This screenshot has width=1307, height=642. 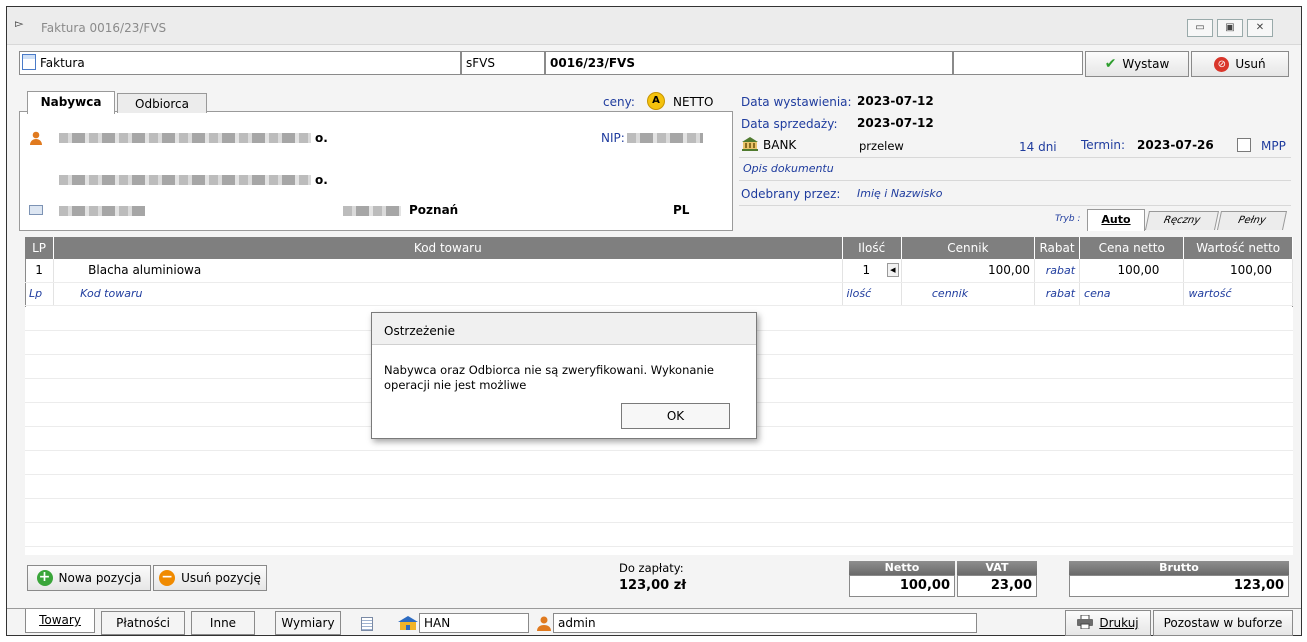 I want to click on tab-payments: Płatności, so click(x=143, y=623).